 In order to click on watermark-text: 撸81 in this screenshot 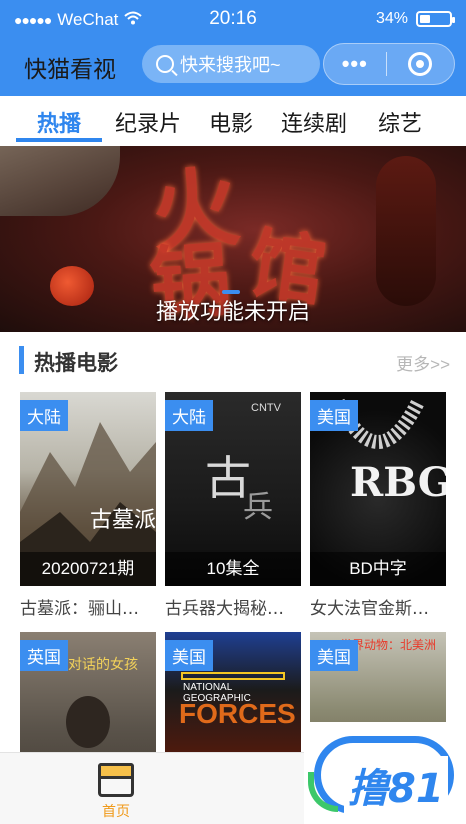, I will do `click(396, 785)`.